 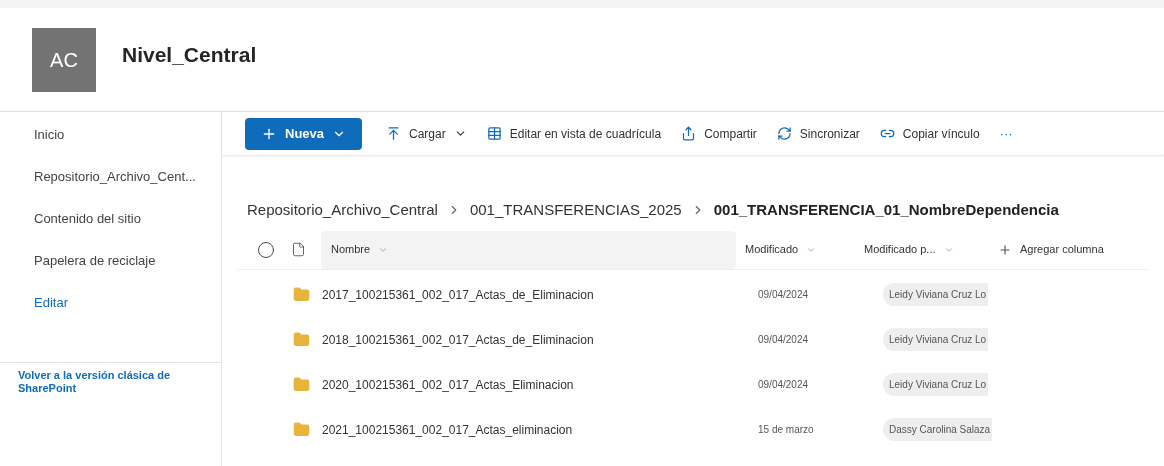 I want to click on breadcrumb-current: 001_TRANSFERENCIA_01_NombreDependencia, so click(x=886, y=210).